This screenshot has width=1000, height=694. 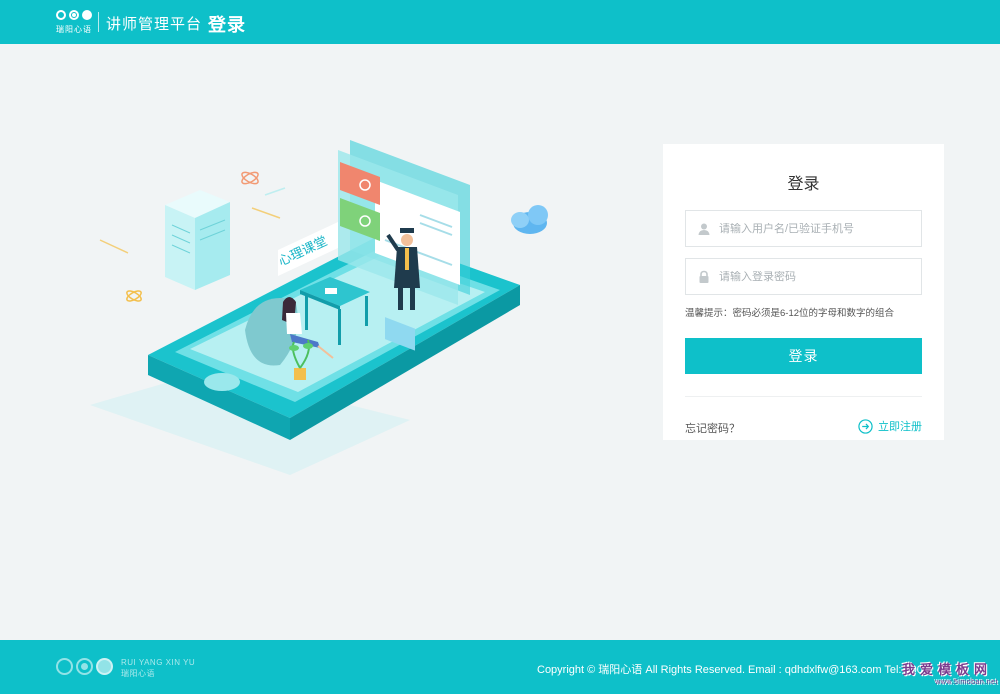 I want to click on book-icon, so click(x=197, y=240).